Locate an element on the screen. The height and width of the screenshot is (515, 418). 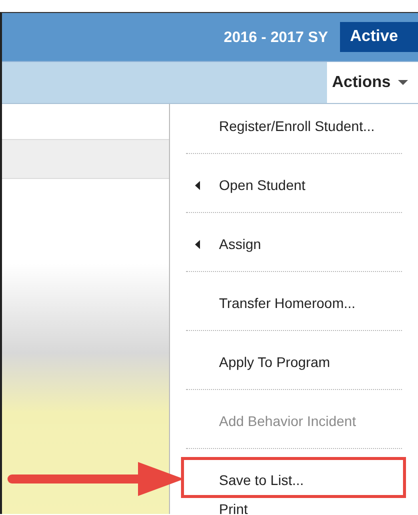
caret-icon is located at coordinates (403, 82).